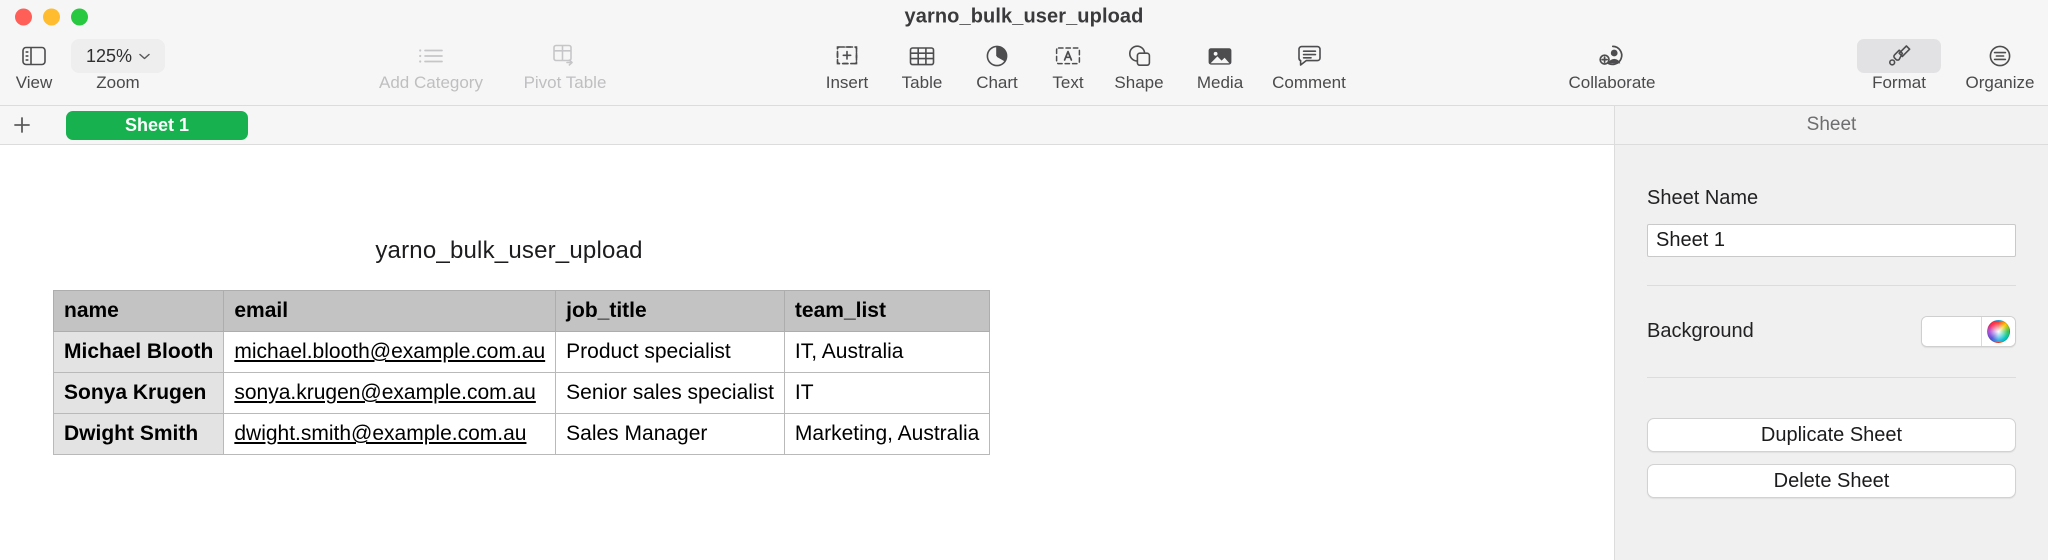 The width and height of the screenshot is (2048, 560). I want to click on pivot-table-icon, so click(565, 56).